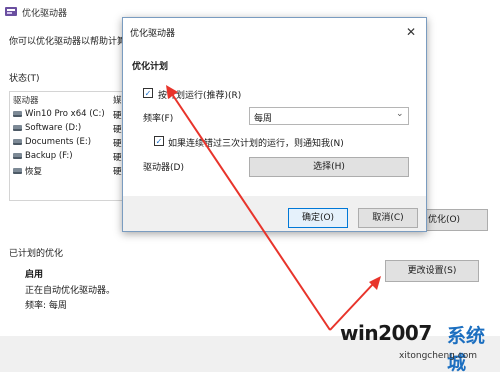  Describe the element at coordinates (34, 275) in the screenshot. I see `schedule-enabled-label: 启用` at that location.